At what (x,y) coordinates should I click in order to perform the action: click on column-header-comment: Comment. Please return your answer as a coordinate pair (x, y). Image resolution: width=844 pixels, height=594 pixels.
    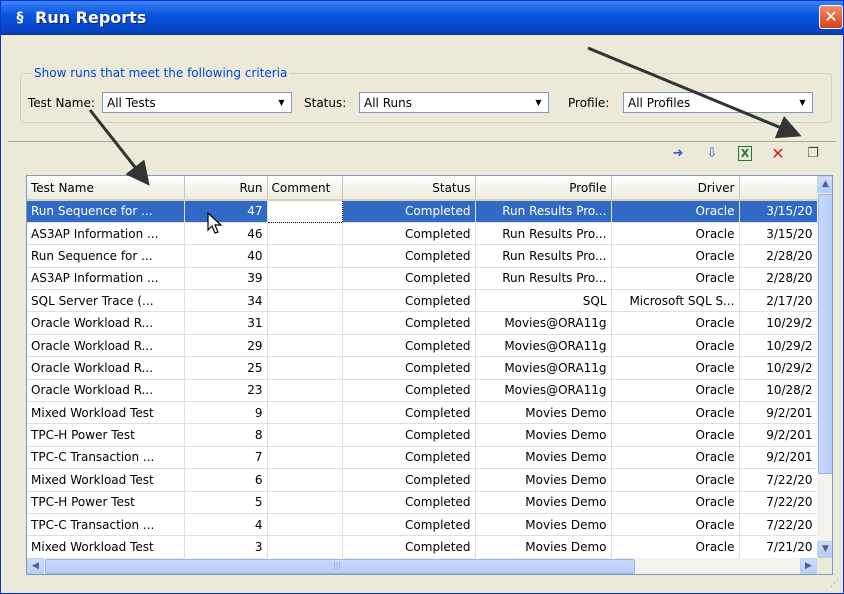
    Looking at the image, I should click on (305, 188).